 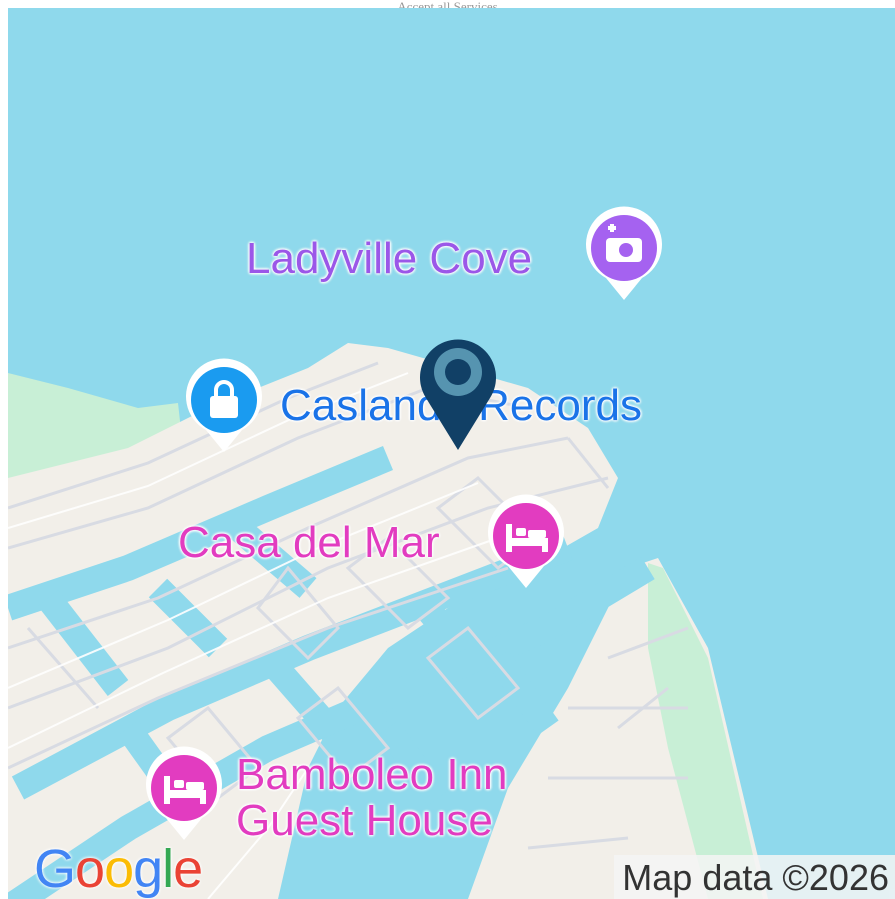 What do you see at coordinates (364, 820) in the screenshot?
I see `poi-label-line: Guest House` at bounding box center [364, 820].